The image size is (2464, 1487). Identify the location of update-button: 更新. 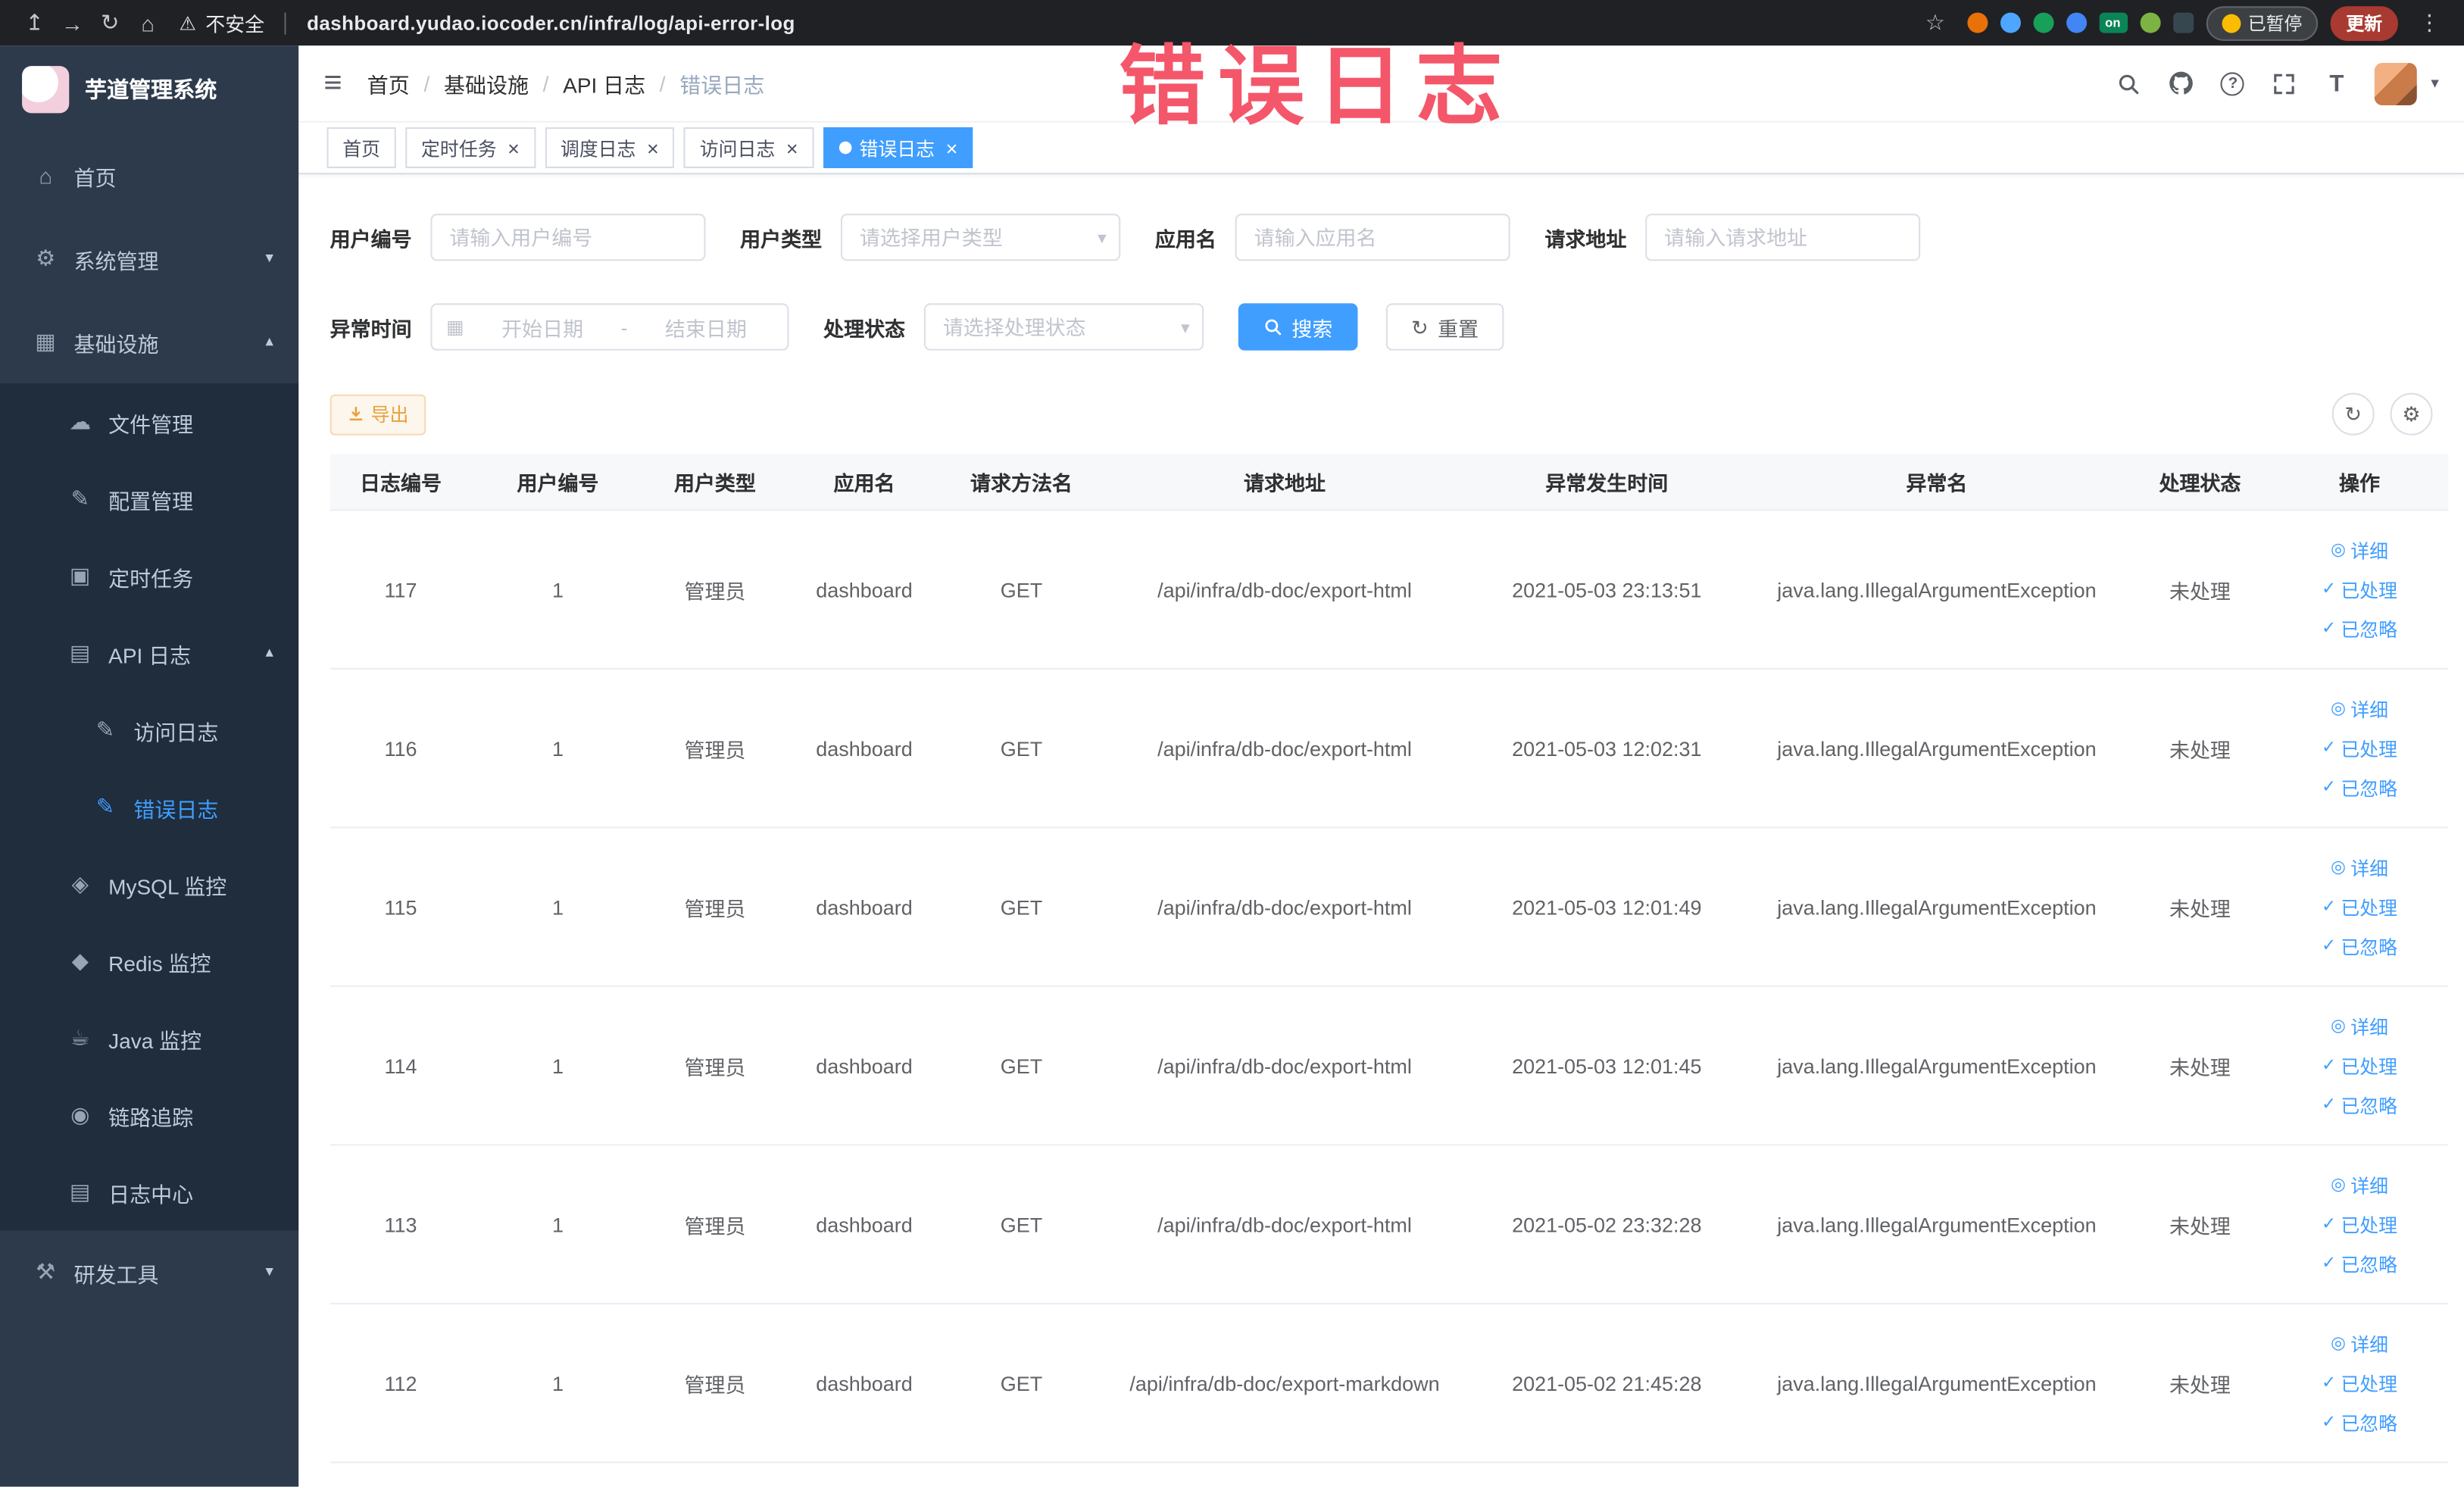
(2364, 22).